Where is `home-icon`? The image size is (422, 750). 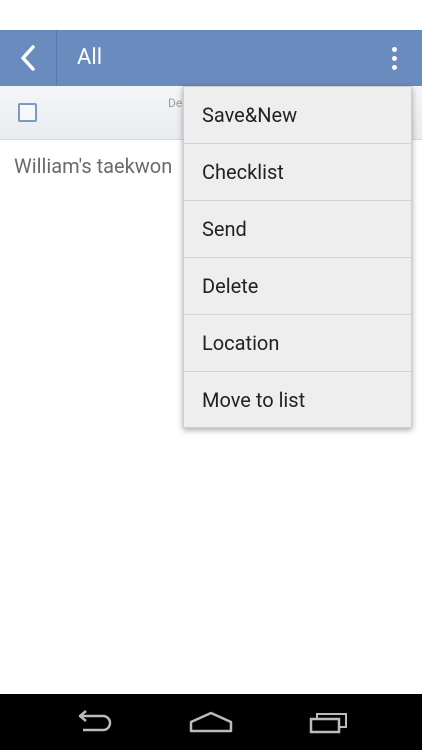
home-icon is located at coordinates (211, 722).